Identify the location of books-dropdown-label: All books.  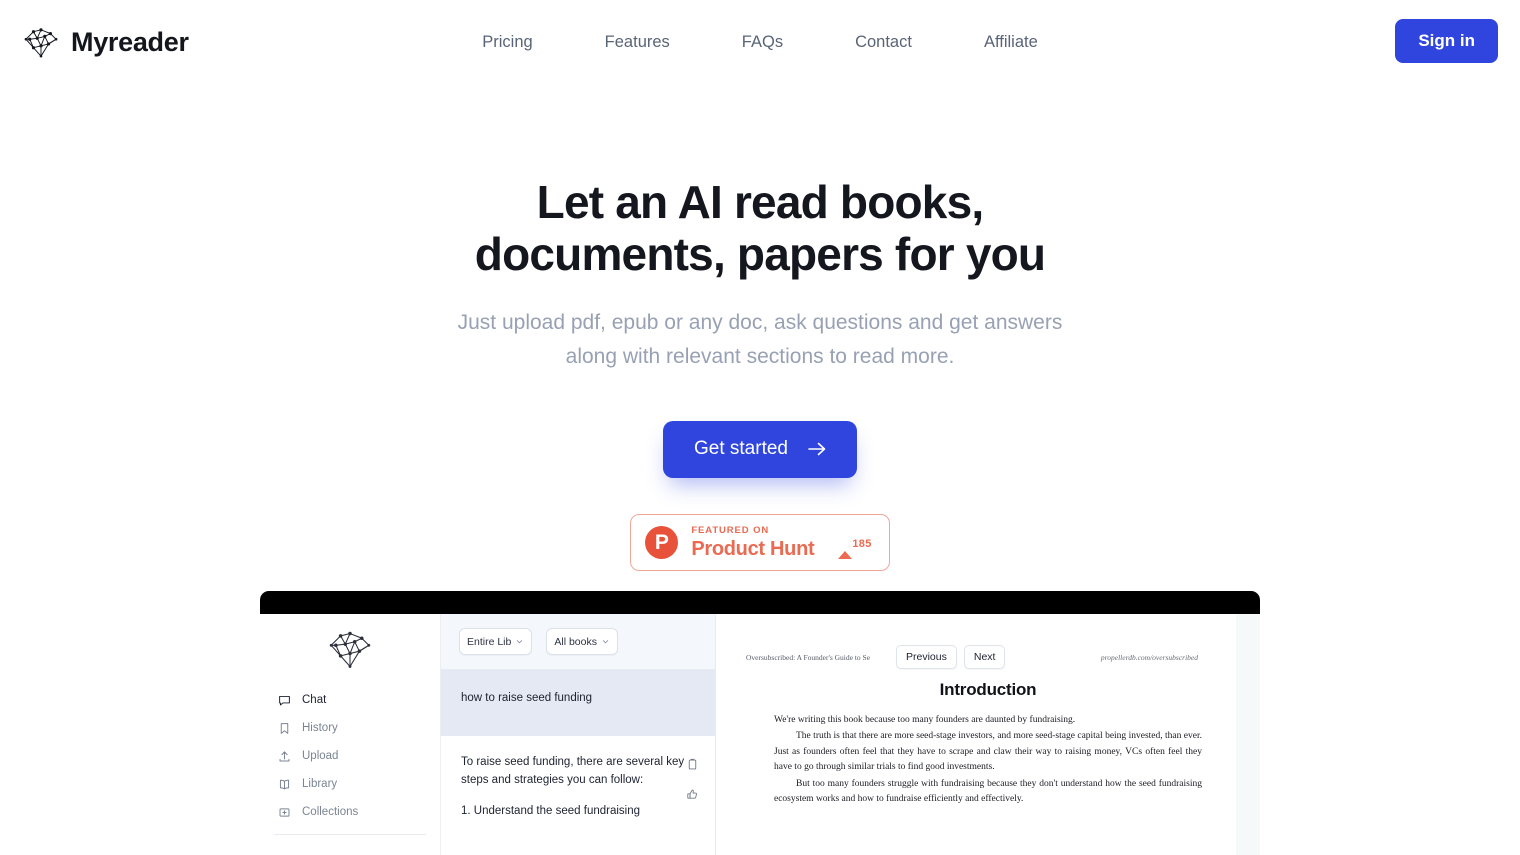
(575, 641).